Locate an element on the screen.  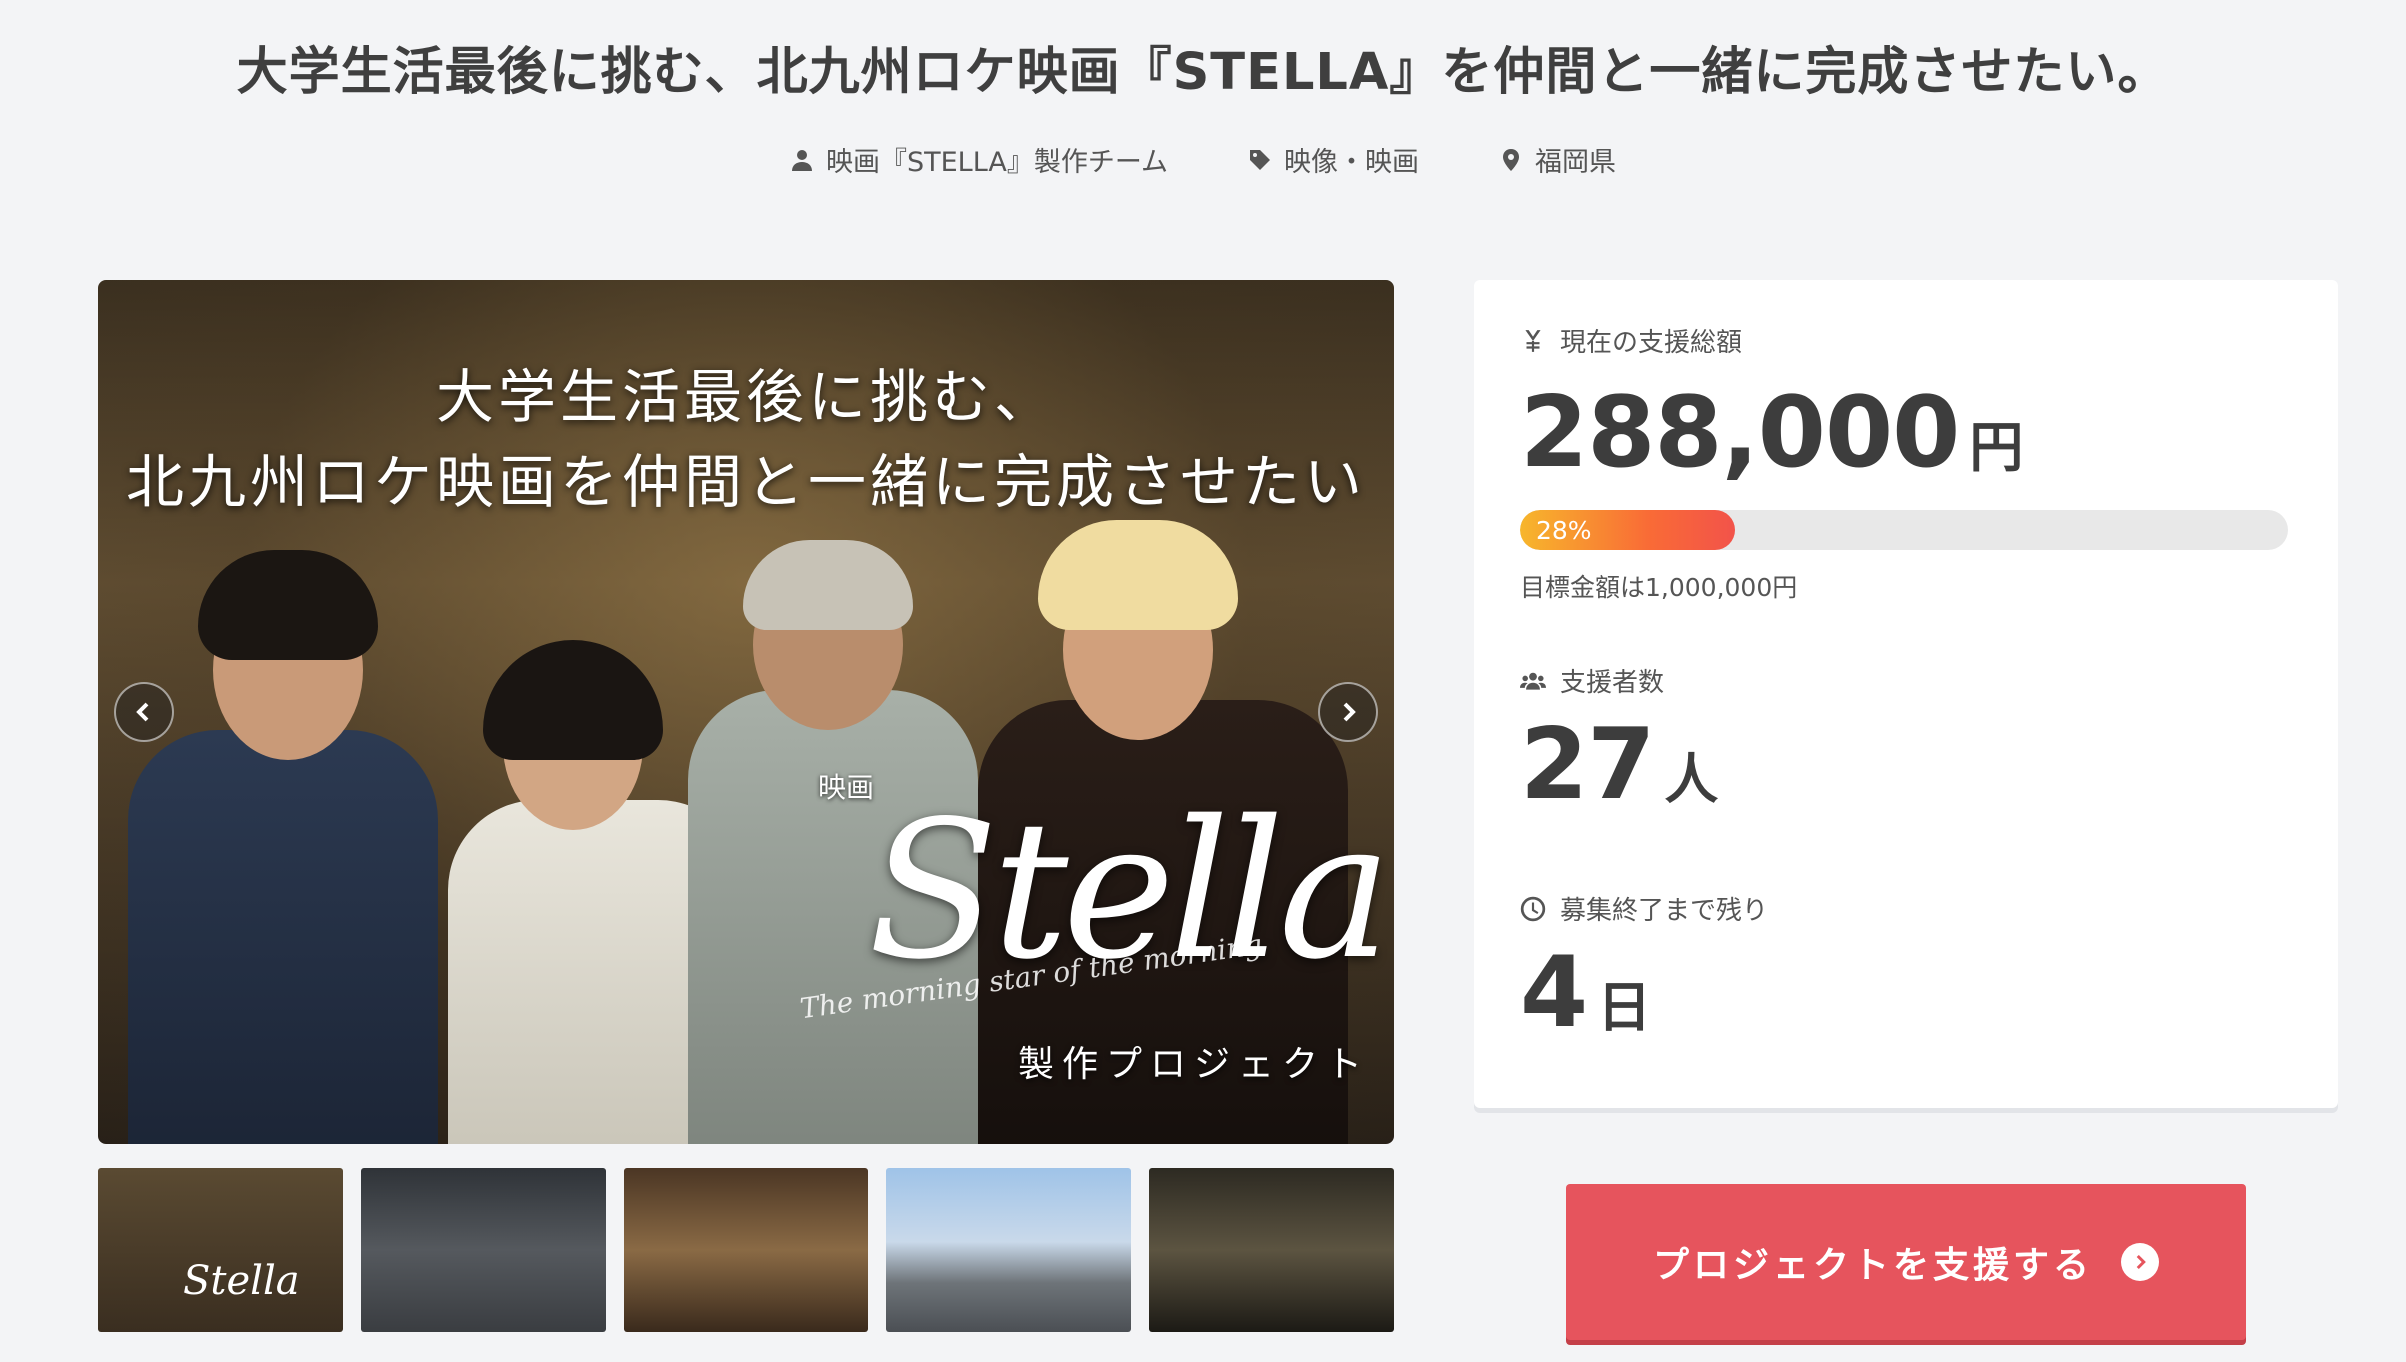
supporters-total: 27 人 is located at coordinates (1619, 765).